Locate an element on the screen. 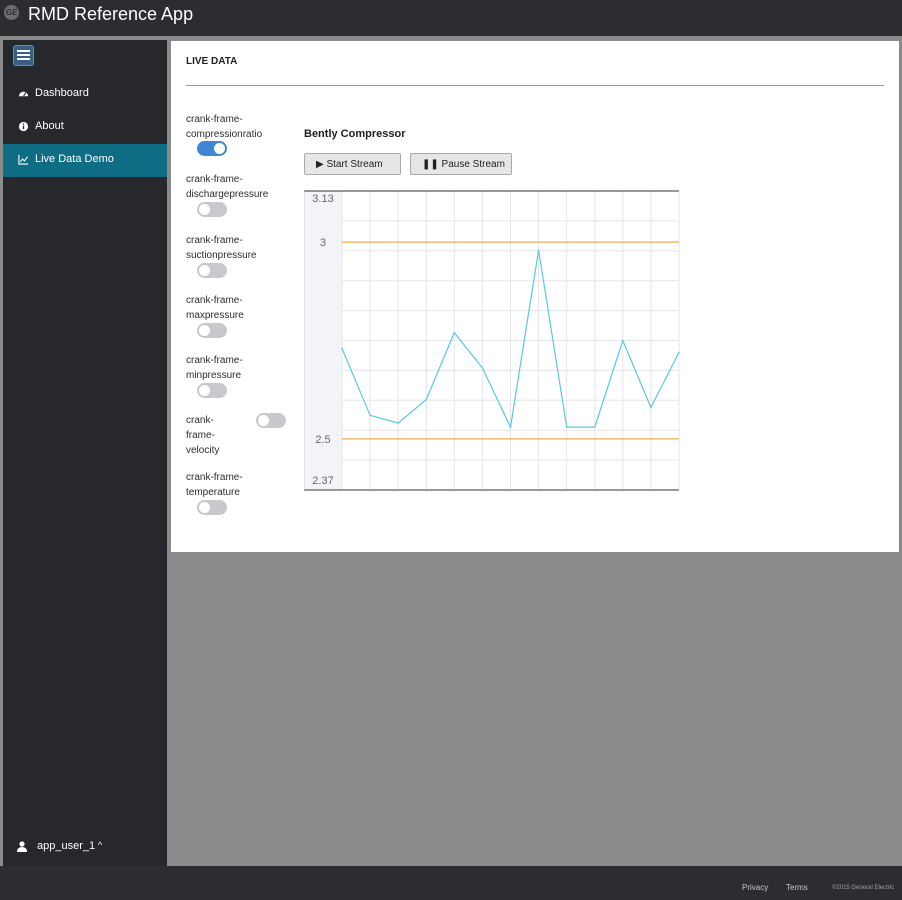  y-tick-label: 2.37 is located at coordinates (322, 481).